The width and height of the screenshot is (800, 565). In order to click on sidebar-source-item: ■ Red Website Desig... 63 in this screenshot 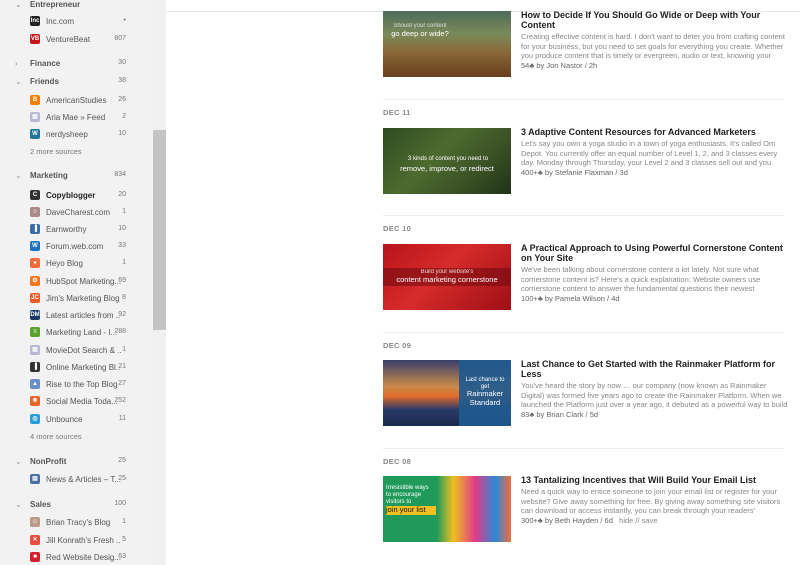, I will do `click(76, 558)`.